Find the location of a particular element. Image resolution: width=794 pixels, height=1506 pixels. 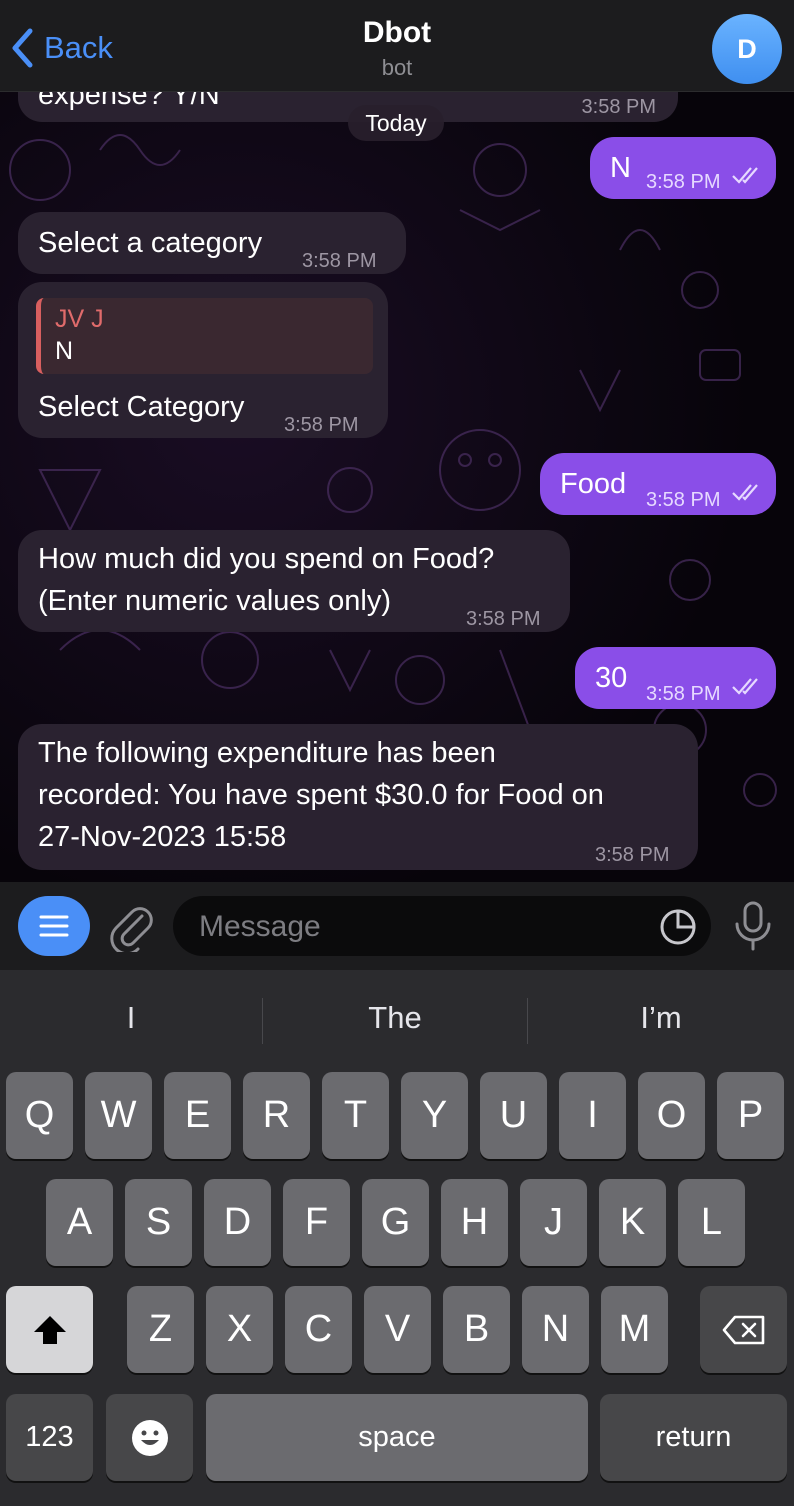

key-c: C is located at coordinates (318, 1329).